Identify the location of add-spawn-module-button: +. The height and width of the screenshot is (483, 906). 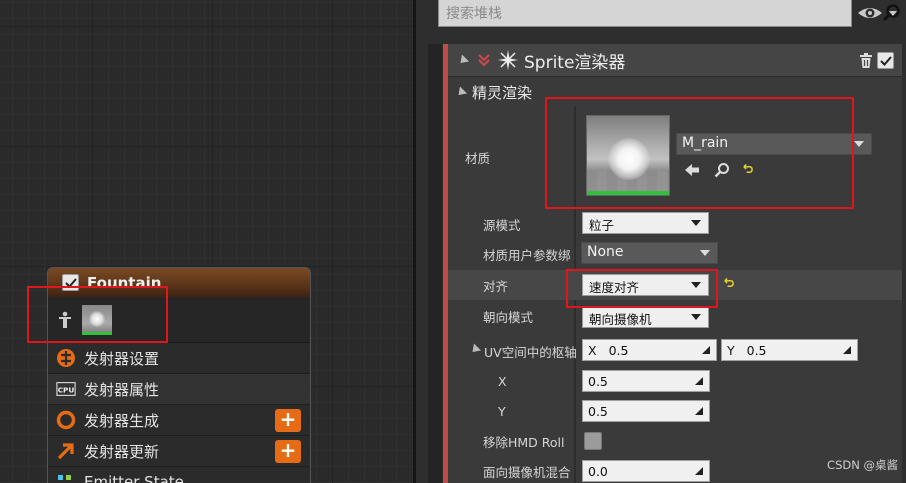
(288, 420).